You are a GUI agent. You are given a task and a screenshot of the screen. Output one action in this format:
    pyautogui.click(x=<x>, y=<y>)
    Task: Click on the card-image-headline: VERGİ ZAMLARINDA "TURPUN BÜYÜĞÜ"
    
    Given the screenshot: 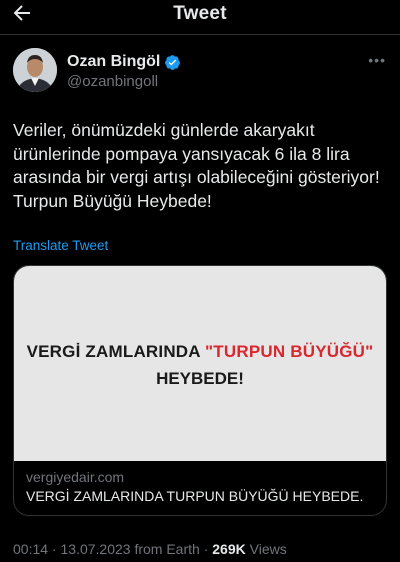 What is the action you would take?
    pyautogui.click(x=200, y=352)
    